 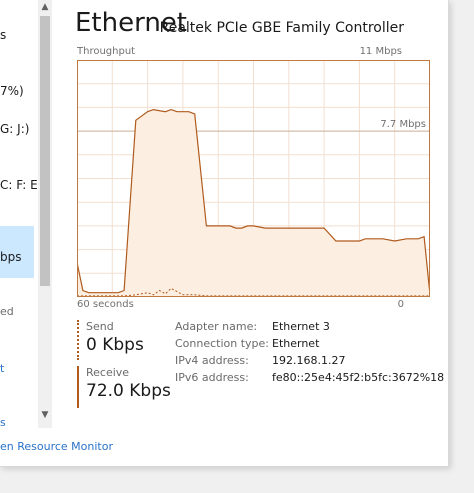 I want to click on receive-label: Receive, so click(x=108, y=372).